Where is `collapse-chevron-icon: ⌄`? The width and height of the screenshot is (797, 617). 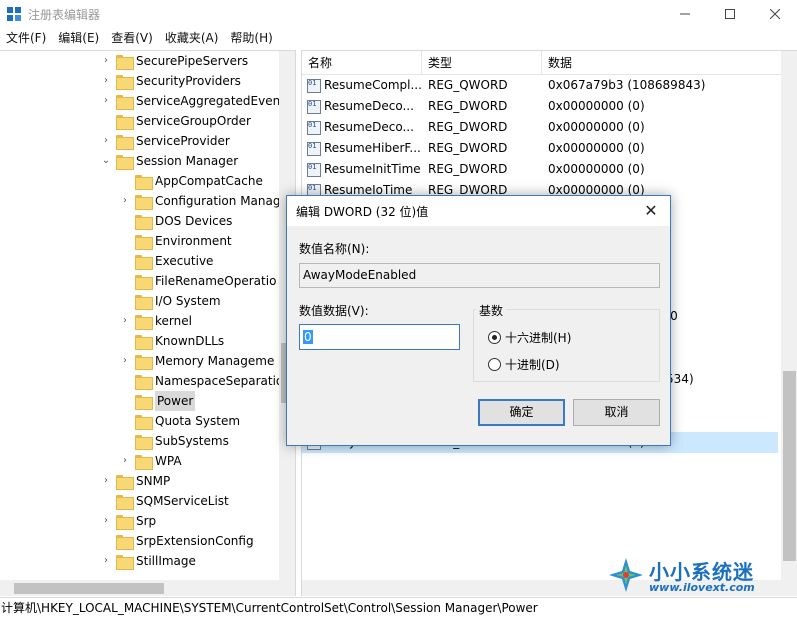
collapse-chevron-icon: ⌄ is located at coordinates (106, 161).